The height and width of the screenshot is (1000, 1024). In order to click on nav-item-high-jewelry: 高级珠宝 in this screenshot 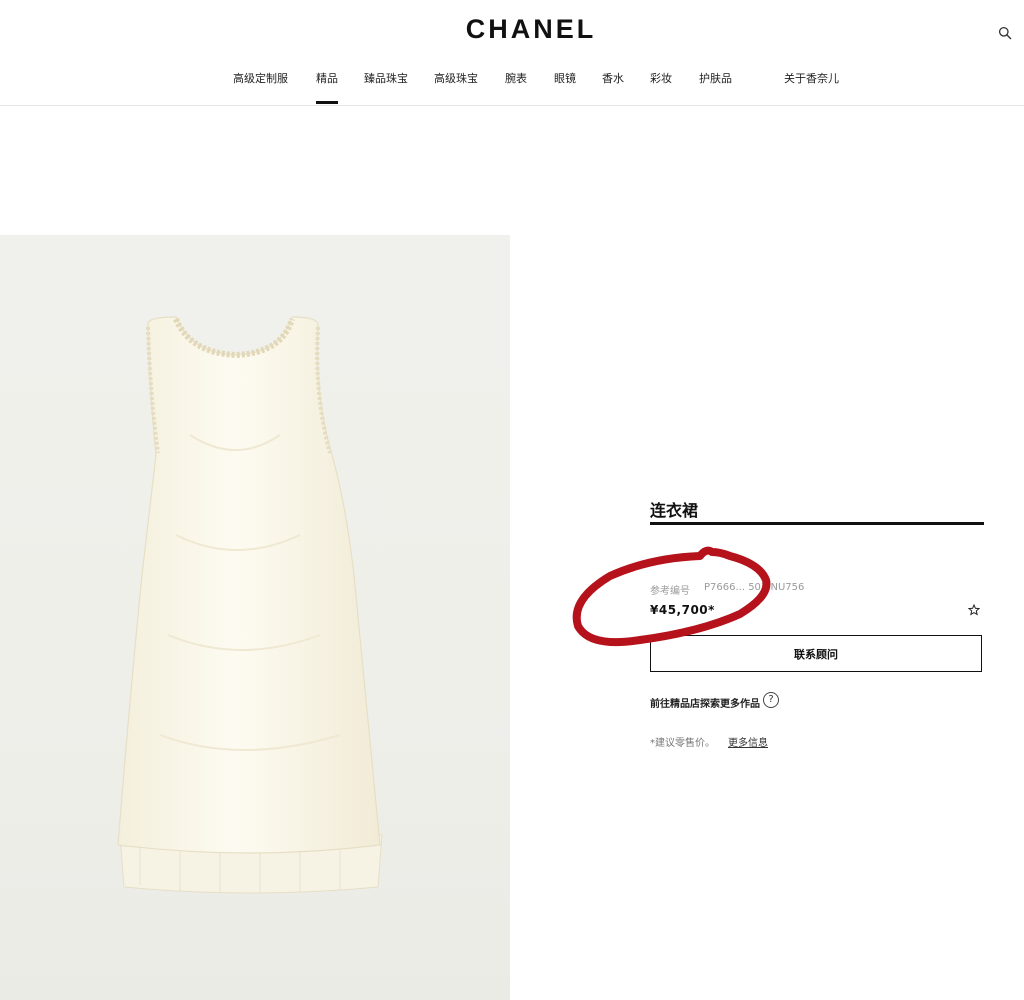, I will do `click(456, 79)`.